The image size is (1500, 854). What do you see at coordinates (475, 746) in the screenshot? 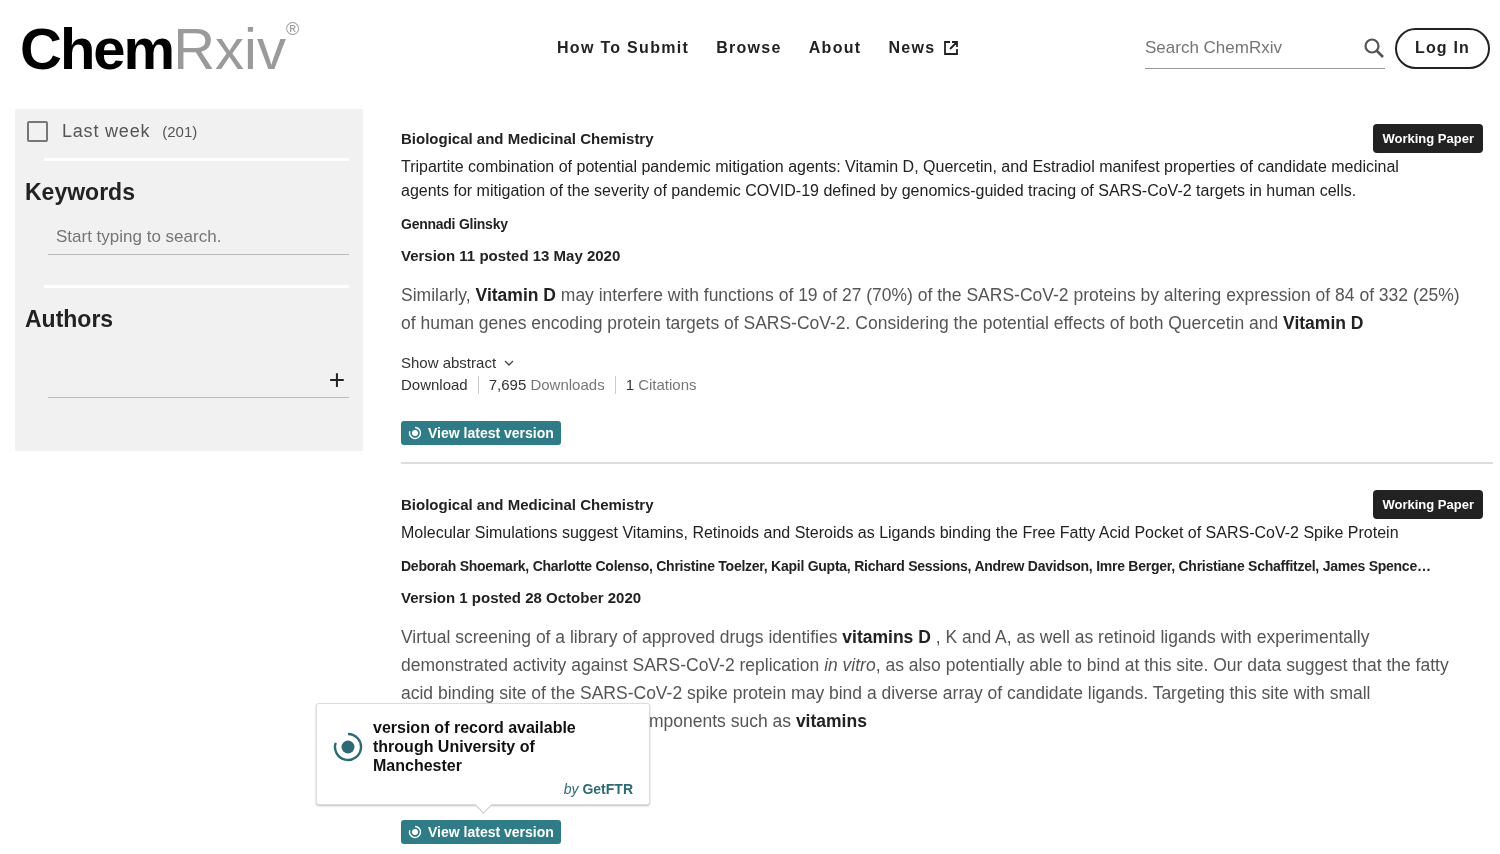
I see `tooltip-text: version of record available through University of Manchester` at bounding box center [475, 746].